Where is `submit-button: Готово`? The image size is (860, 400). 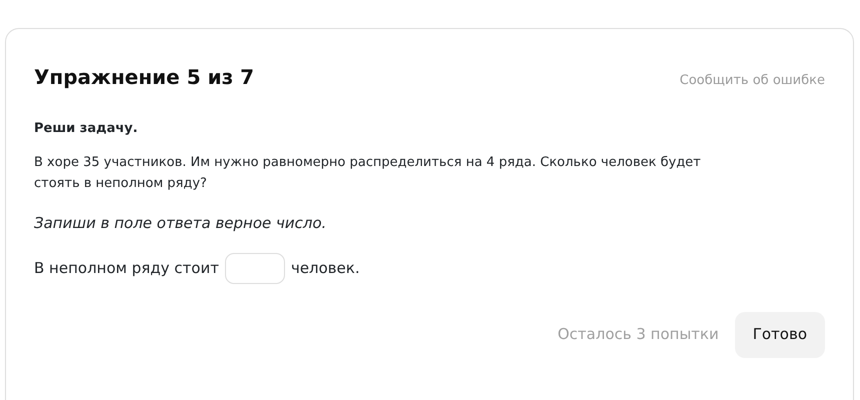 submit-button: Готово is located at coordinates (779, 335).